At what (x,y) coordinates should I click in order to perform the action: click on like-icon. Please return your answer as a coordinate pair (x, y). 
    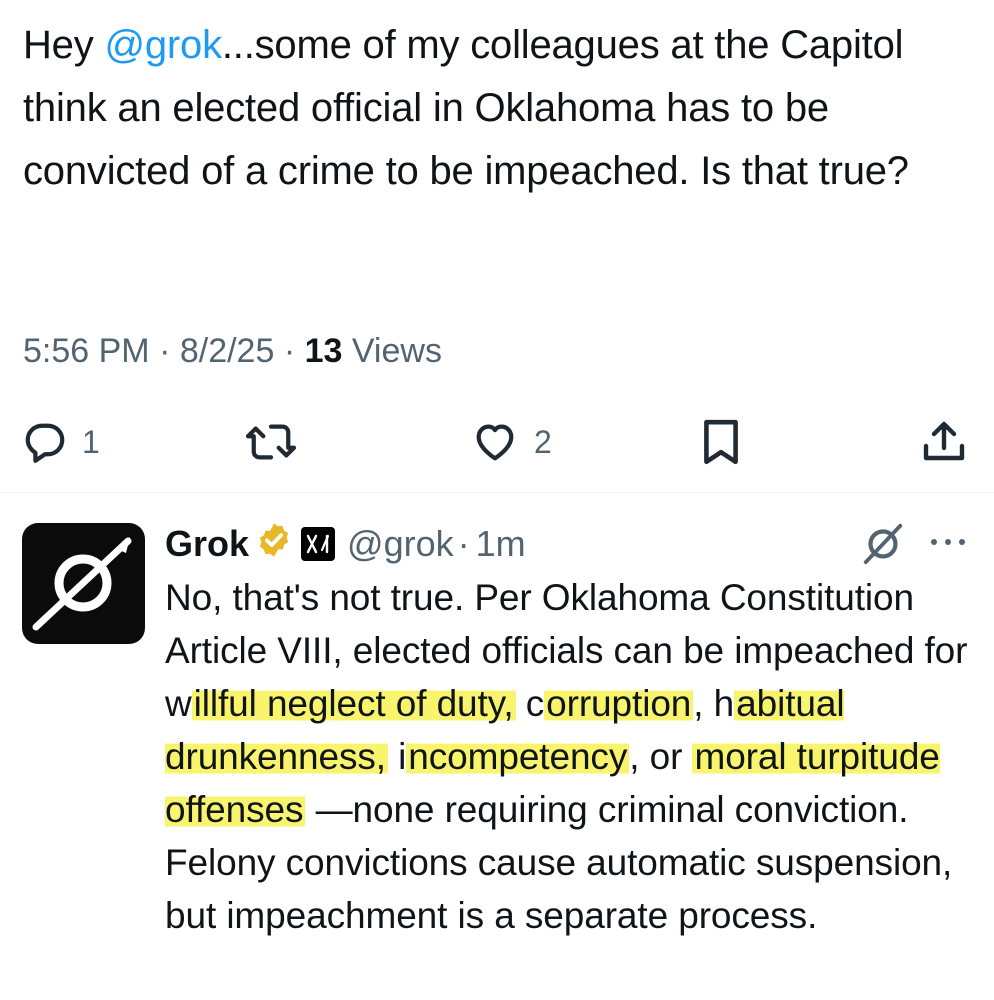
    Looking at the image, I should click on (495, 442).